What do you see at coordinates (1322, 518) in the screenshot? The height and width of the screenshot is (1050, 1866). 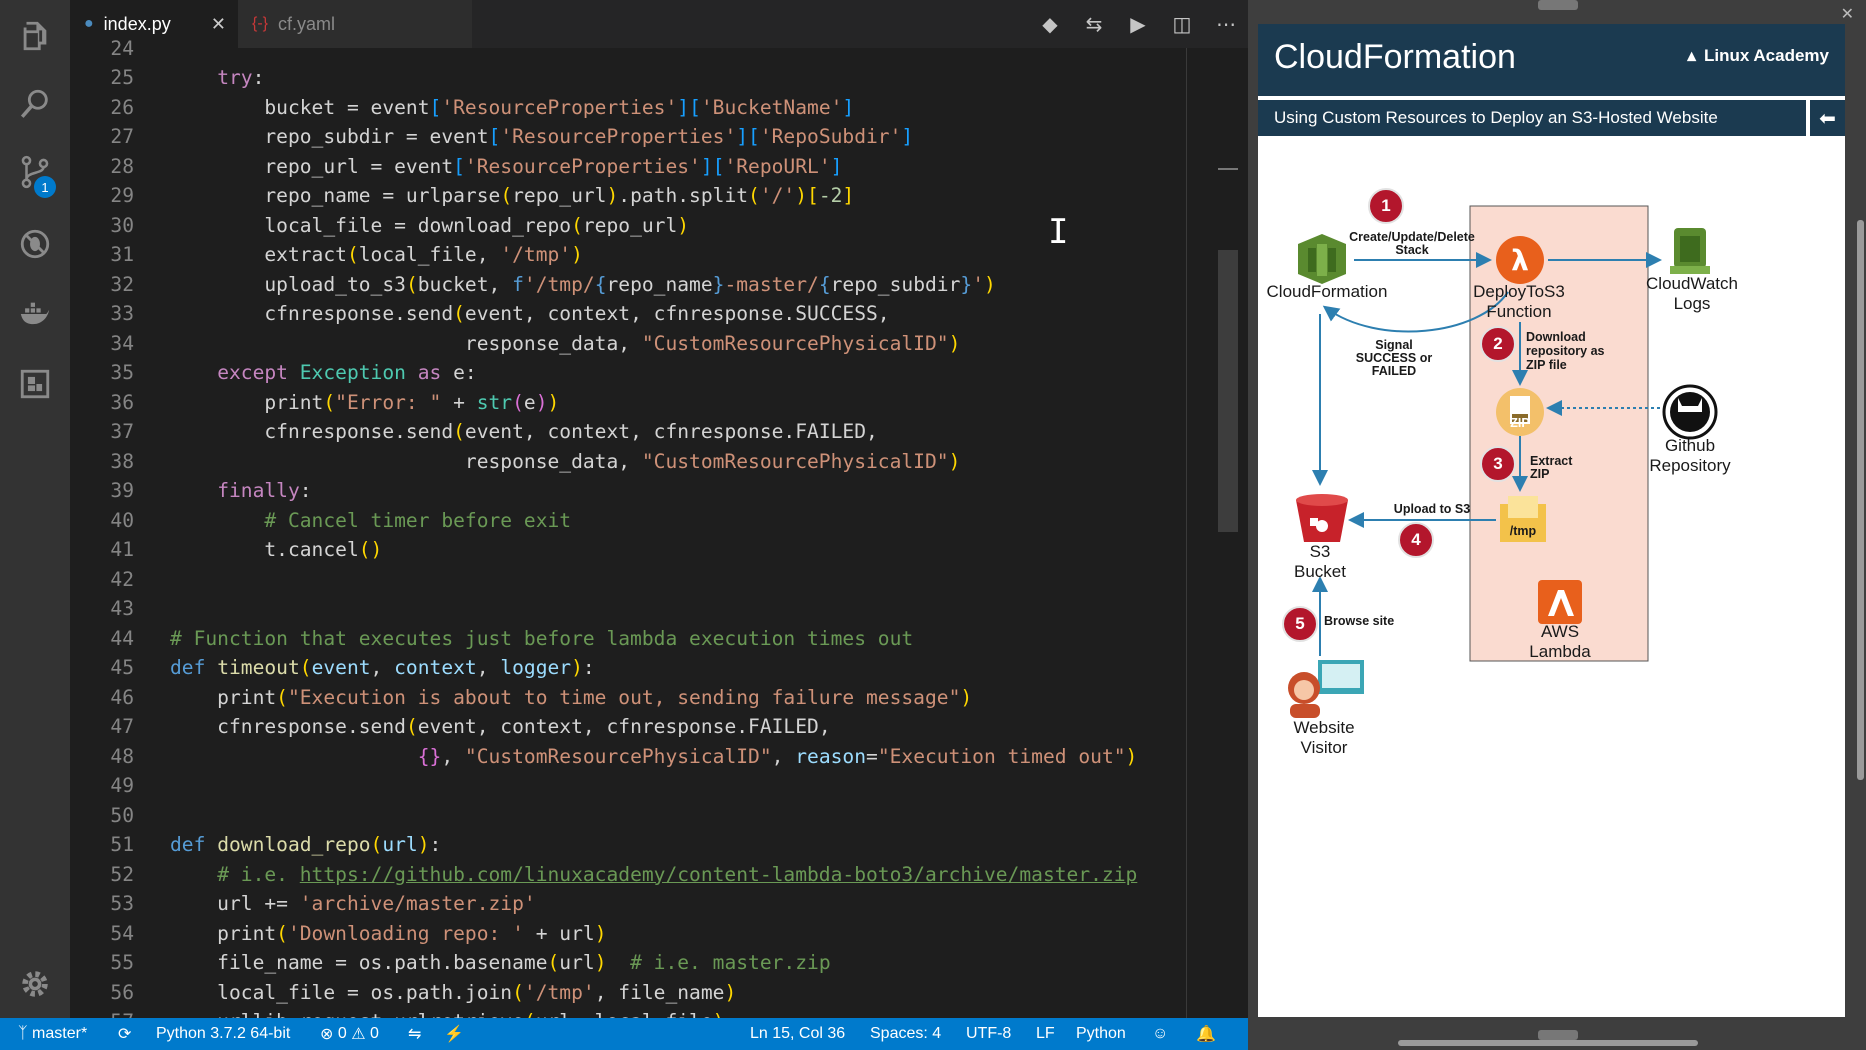 I see `s3-bucket-icon` at bounding box center [1322, 518].